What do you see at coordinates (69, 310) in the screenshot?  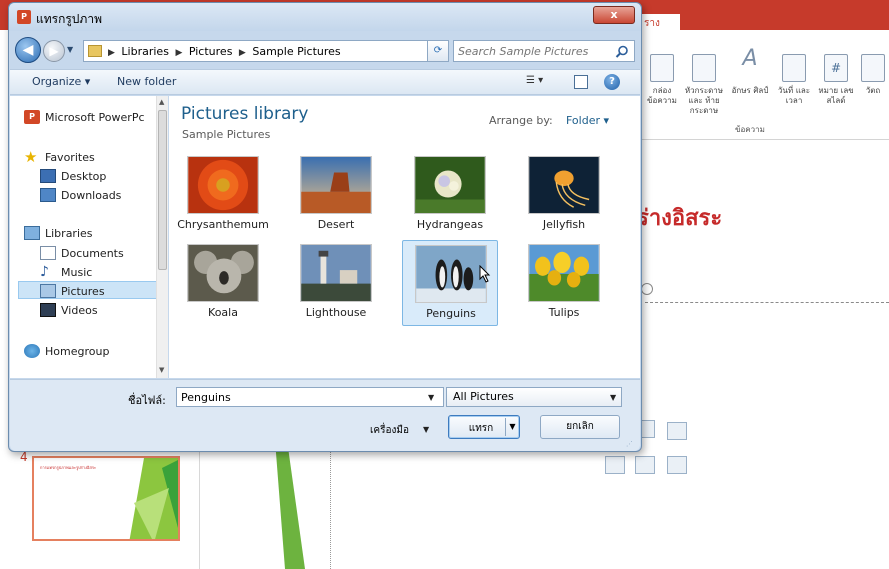 I see `nav-item-videos: Videos` at bounding box center [69, 310].